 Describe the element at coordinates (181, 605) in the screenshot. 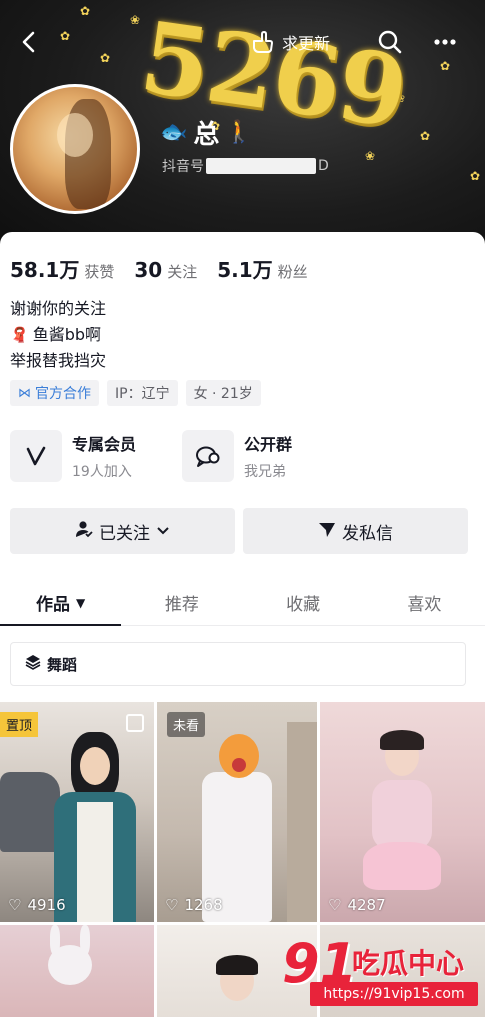

I see `tab-label: 推荐` at that location.